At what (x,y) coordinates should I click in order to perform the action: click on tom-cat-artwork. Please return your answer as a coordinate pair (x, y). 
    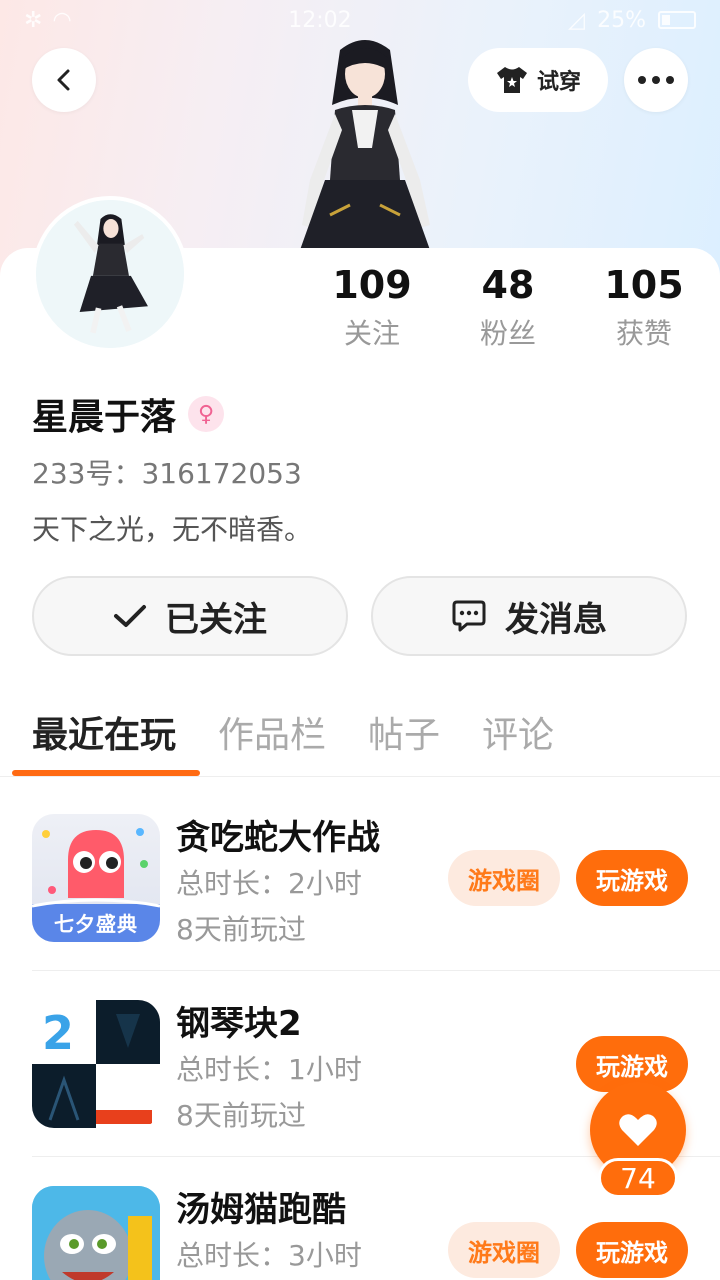
    Looking at the image, I should click on (96, 1233).